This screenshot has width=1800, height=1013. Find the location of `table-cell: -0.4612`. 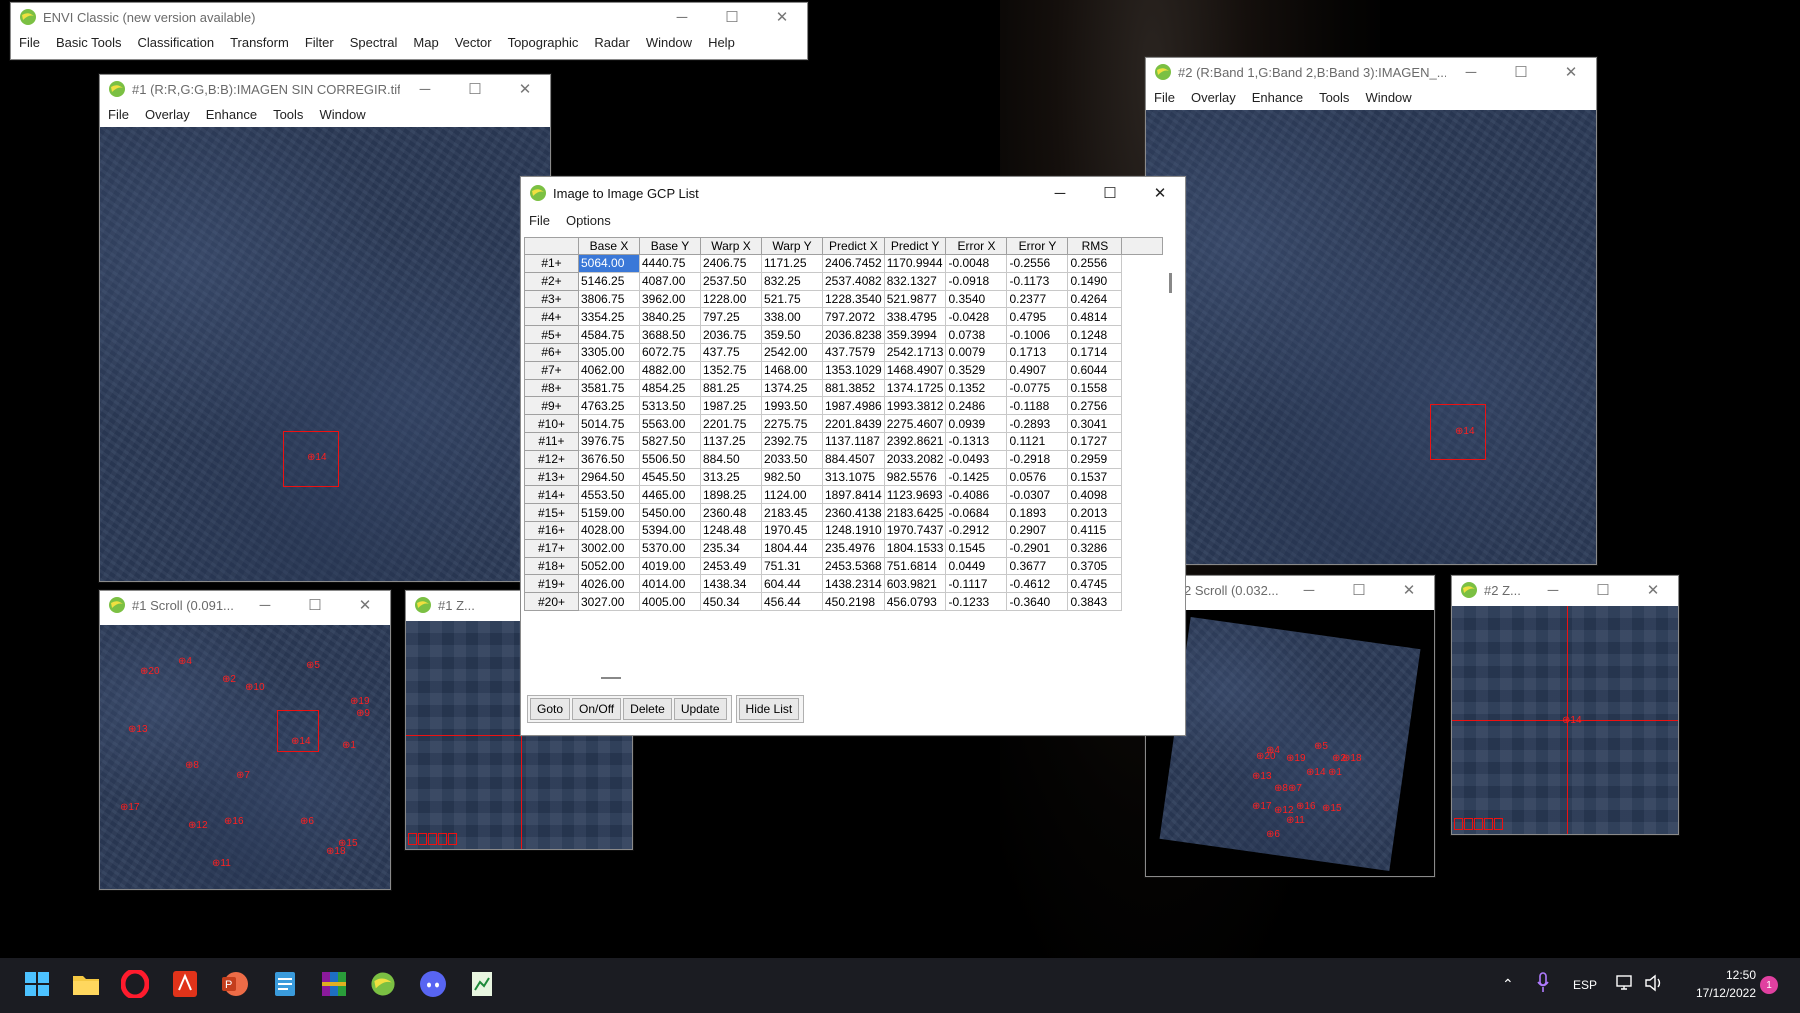

table-cell: -0.4612 is located at coordinates (1037, 584).